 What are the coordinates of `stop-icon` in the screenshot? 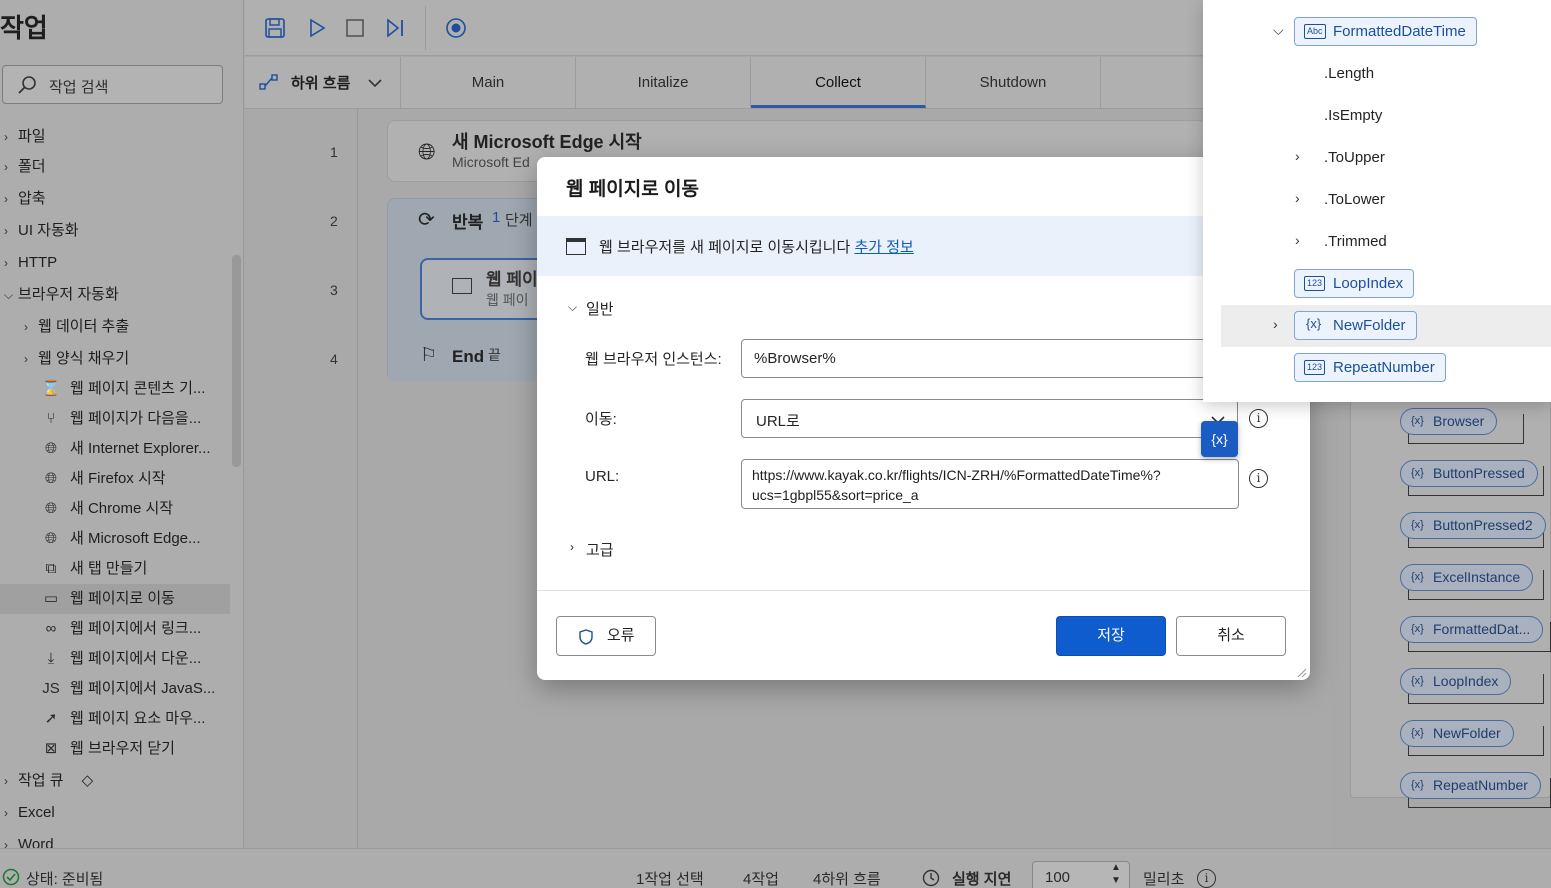 It's located at (355, 28).